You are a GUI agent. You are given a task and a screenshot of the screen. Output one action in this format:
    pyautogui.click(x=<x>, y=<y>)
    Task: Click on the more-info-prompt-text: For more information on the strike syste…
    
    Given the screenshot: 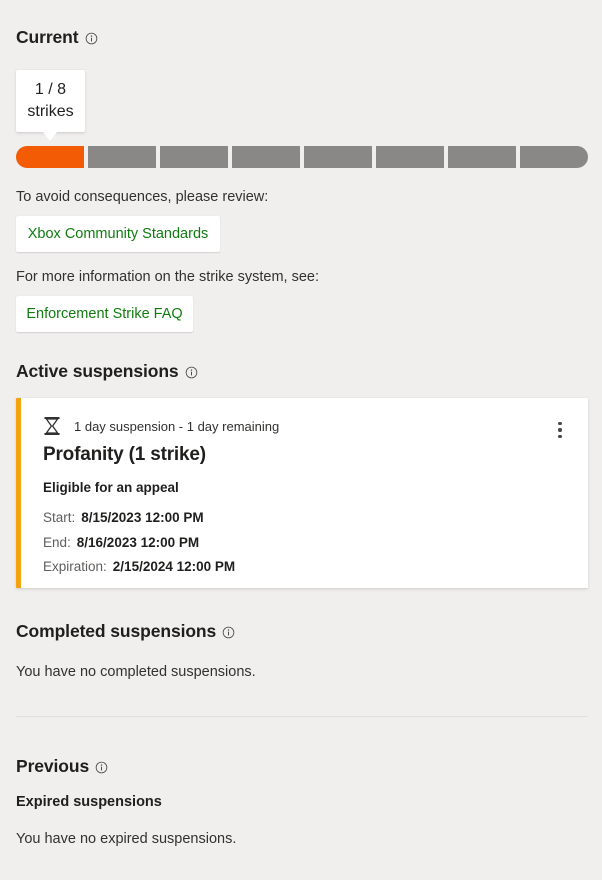 What is the action you would take?
    pyautogui.click(x=167, y=277)
    